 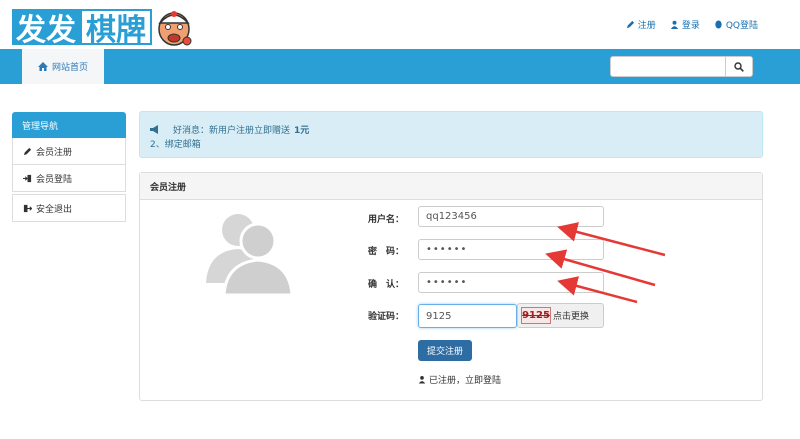 What do you see at coordinates (116, 28) in the screenshot?
I see `logo-text-2: 棋牌` at bounding box center [116, 28].